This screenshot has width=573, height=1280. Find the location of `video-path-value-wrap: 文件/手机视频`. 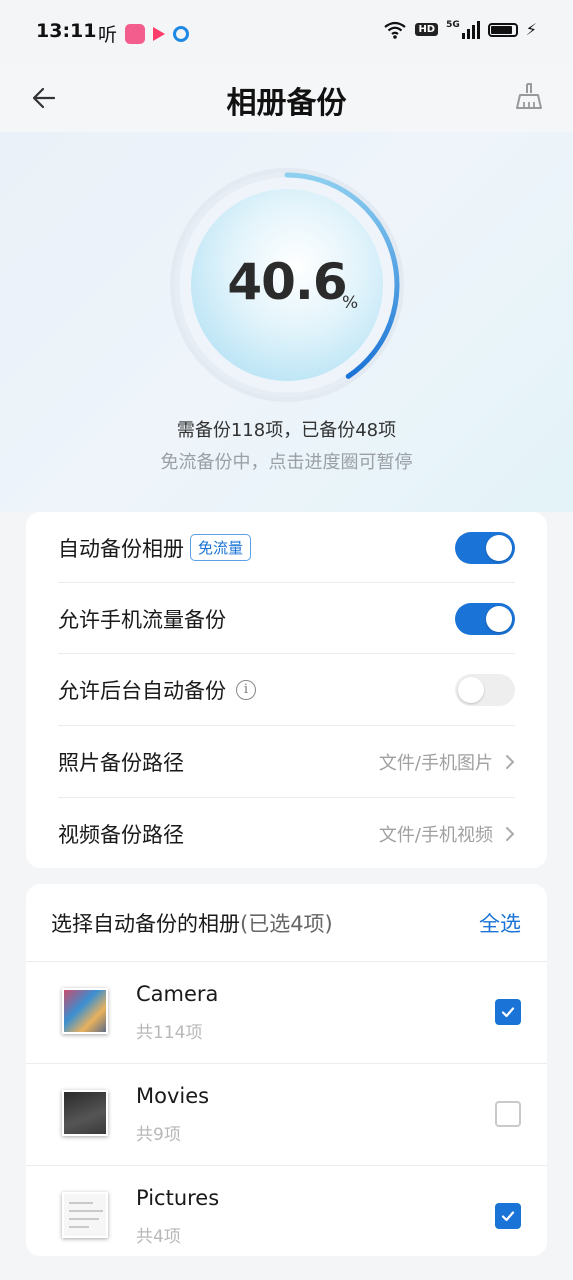

video-path-value-wrap: 文件/手机视频 is located at coordinates (447, 834).